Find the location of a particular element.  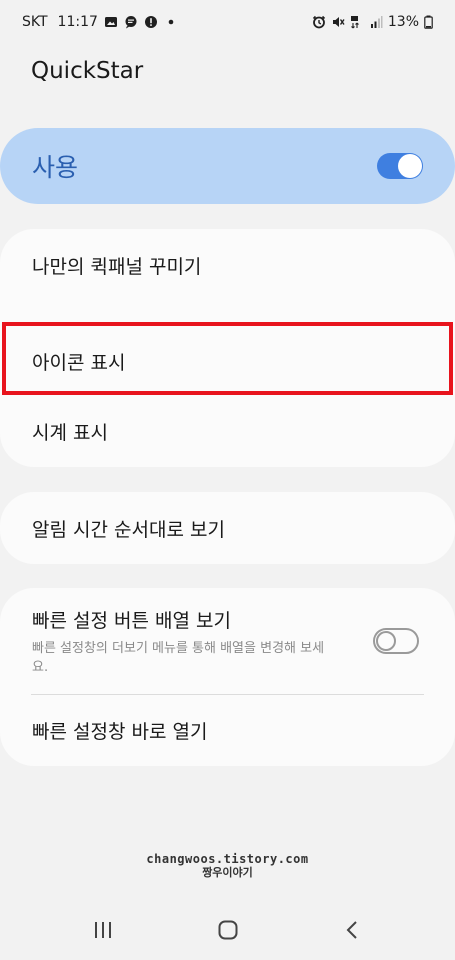

notification-order-item: 알림 시간 순서대로 보기 is located at coordinates (227, 528).